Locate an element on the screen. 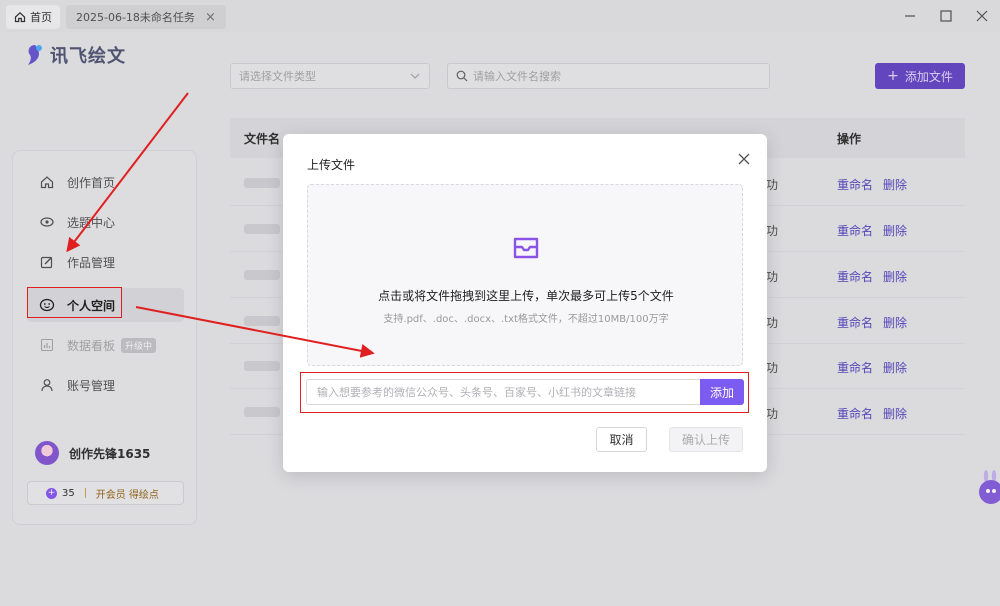 The height and width of the screenshot is (606, 1000). close-icon is located at coordinates (744, 159).